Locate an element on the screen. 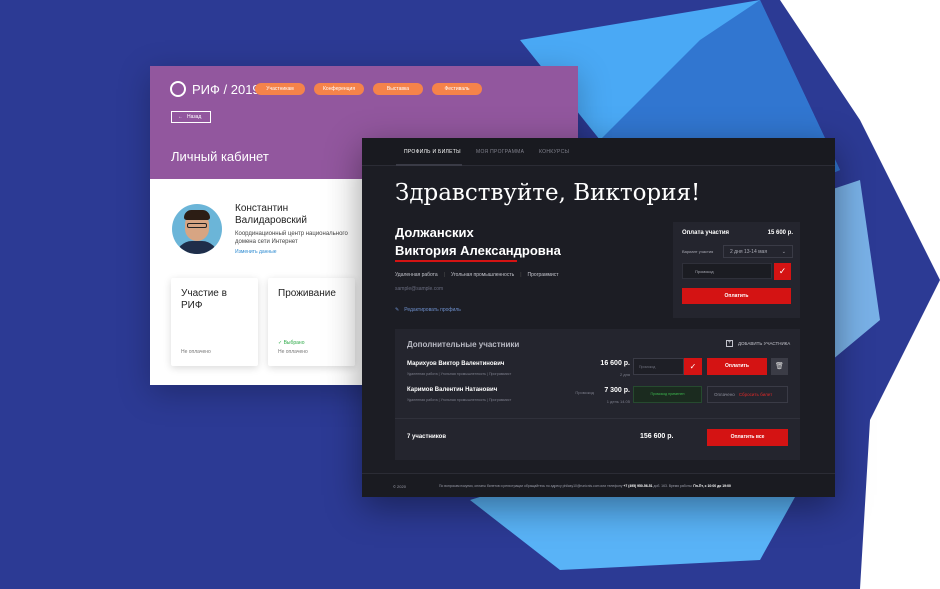  edit-profile-label: Редактировать профиль is located at coordinates (432, 310).